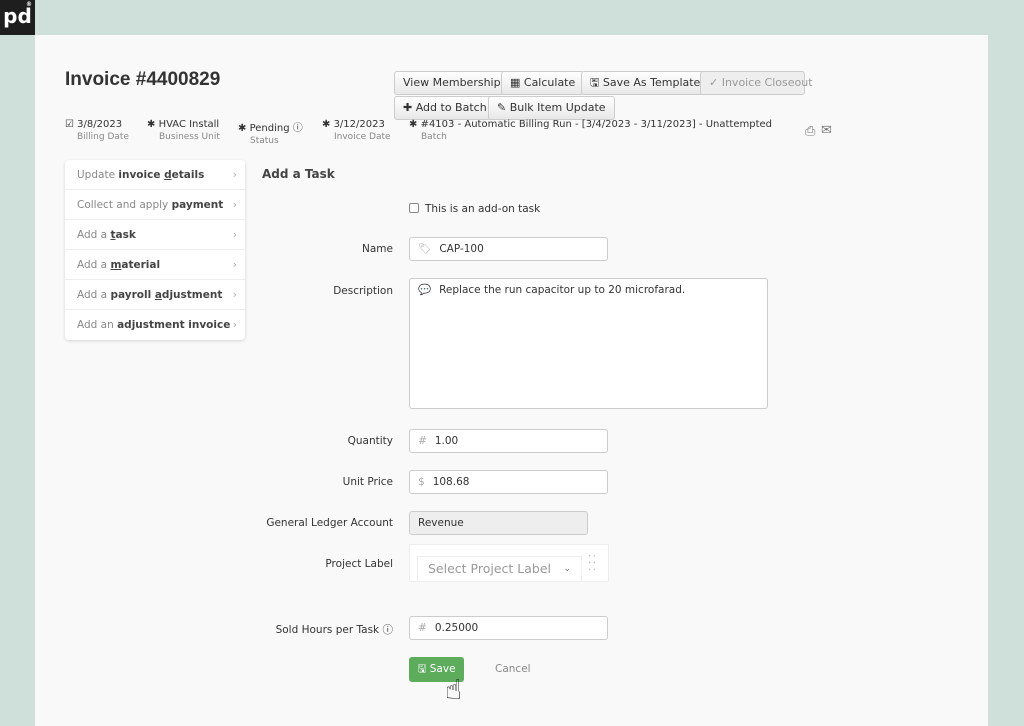 The image size is (1024, 726). I want to click on print-icon: ⎙, so click(810, 131).